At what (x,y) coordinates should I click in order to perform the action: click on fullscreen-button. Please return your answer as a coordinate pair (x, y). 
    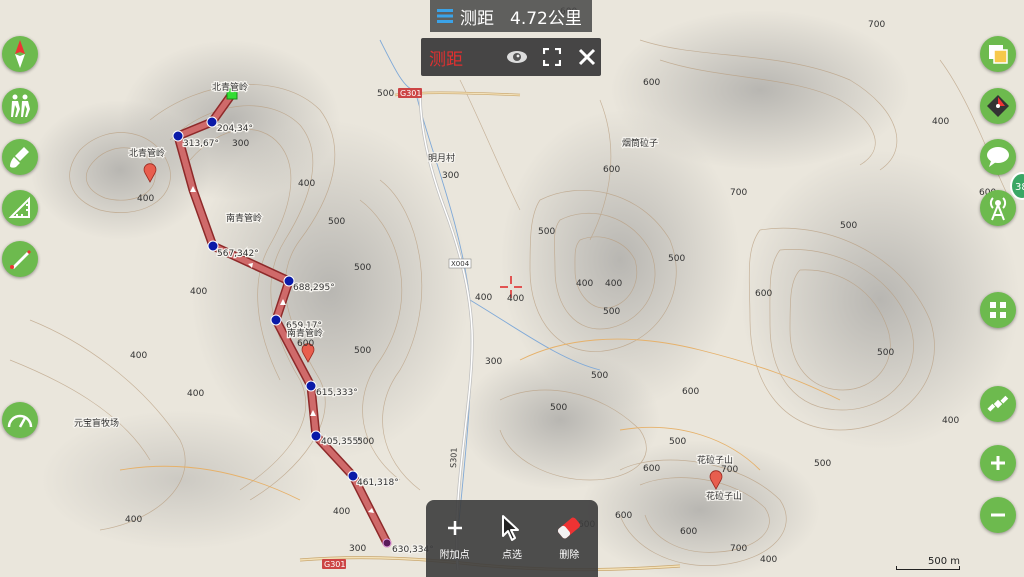
    Looking at the image, I should click on (551, 57).